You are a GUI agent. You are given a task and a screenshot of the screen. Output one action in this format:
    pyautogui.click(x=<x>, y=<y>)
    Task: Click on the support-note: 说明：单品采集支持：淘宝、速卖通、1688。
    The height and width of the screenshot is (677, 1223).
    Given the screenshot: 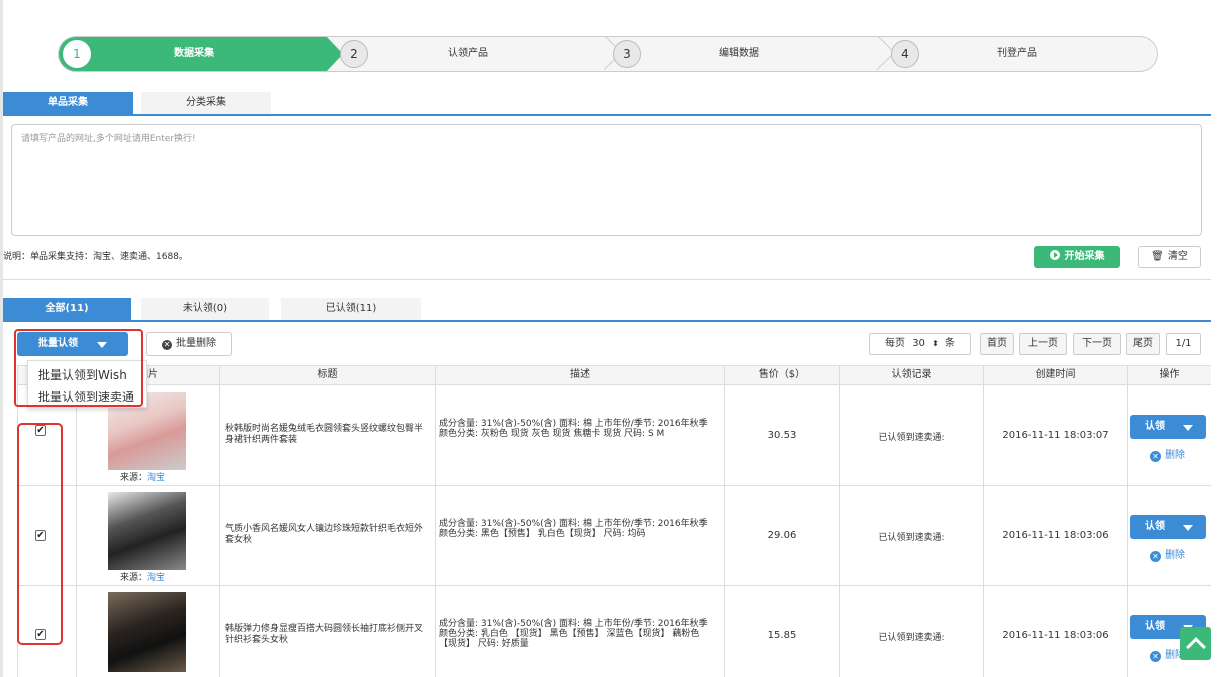 What is the action you would take?
    pyautogui.click(x=95, y=257)
    